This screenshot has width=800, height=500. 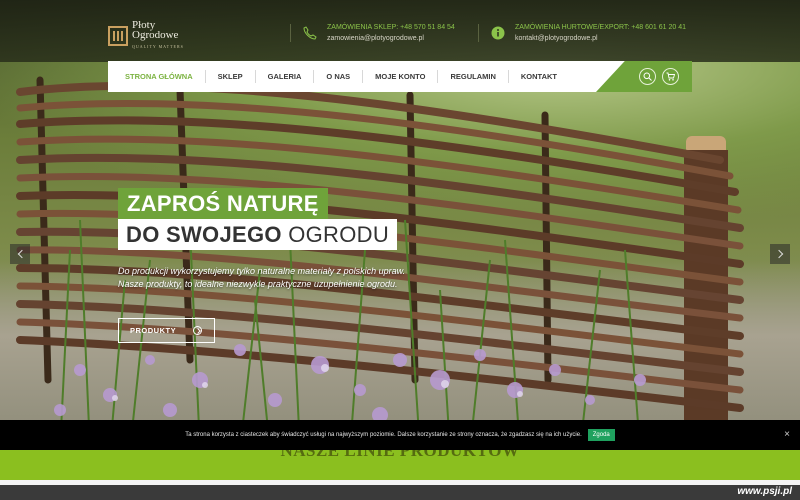 What do you see at coordinates (204, 234) in the screenshot?
I see `slide-title-bold: DO SWOJEGO` at bounding box center [204, 234].